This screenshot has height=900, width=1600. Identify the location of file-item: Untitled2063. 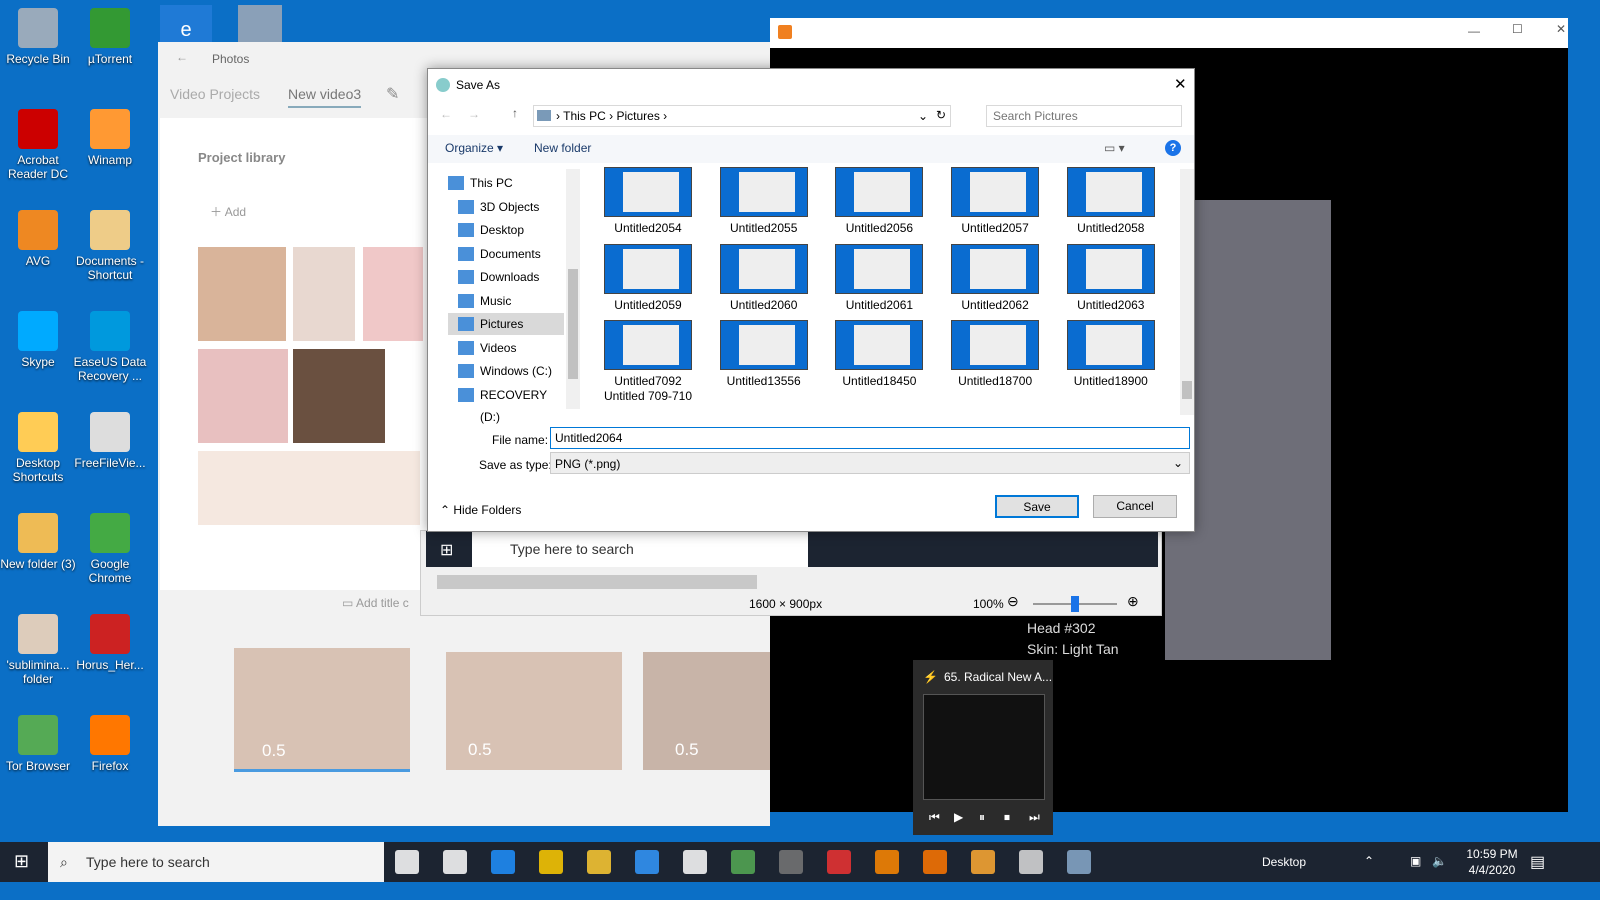
(1111, 278).